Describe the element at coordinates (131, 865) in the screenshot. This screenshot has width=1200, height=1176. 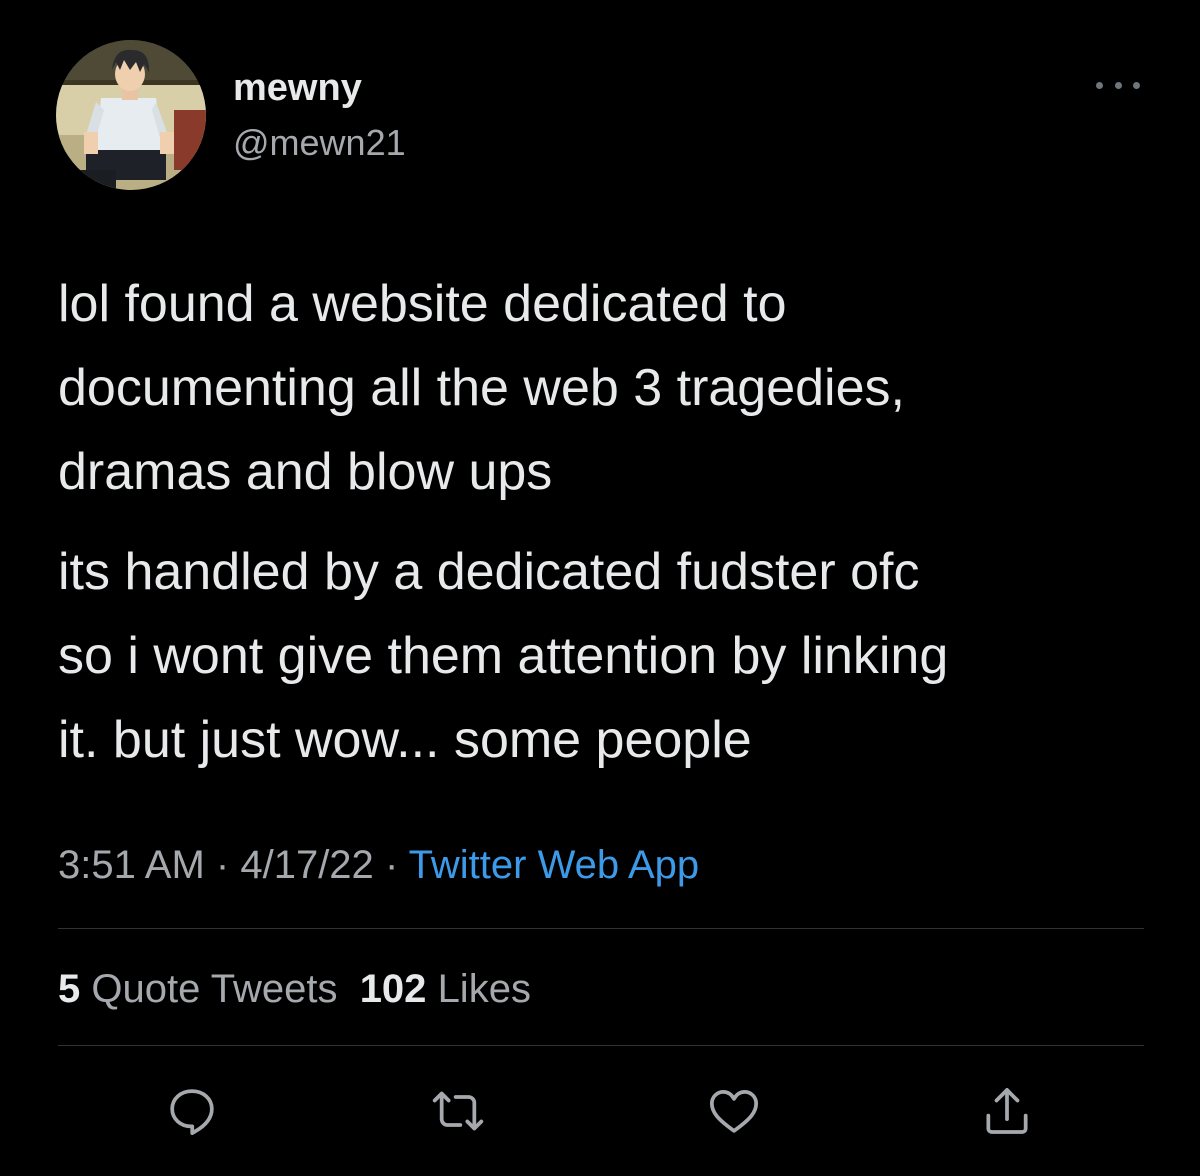
I see `tweet-time: 3:51 AM` at that location.